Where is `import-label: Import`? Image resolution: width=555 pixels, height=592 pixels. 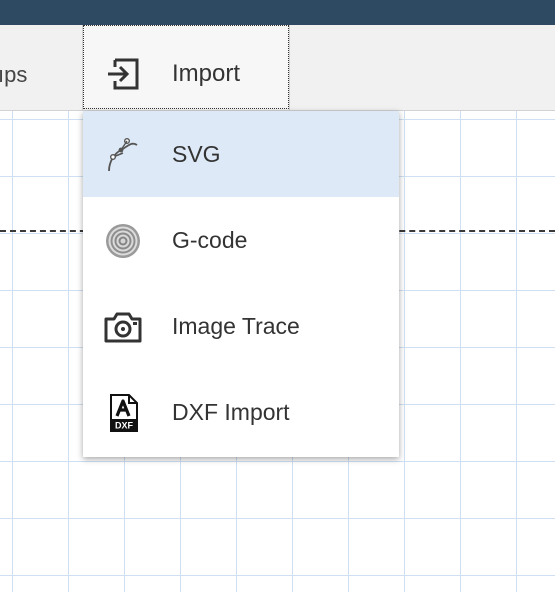
import-label: Import is located at coordinates (206, 73).